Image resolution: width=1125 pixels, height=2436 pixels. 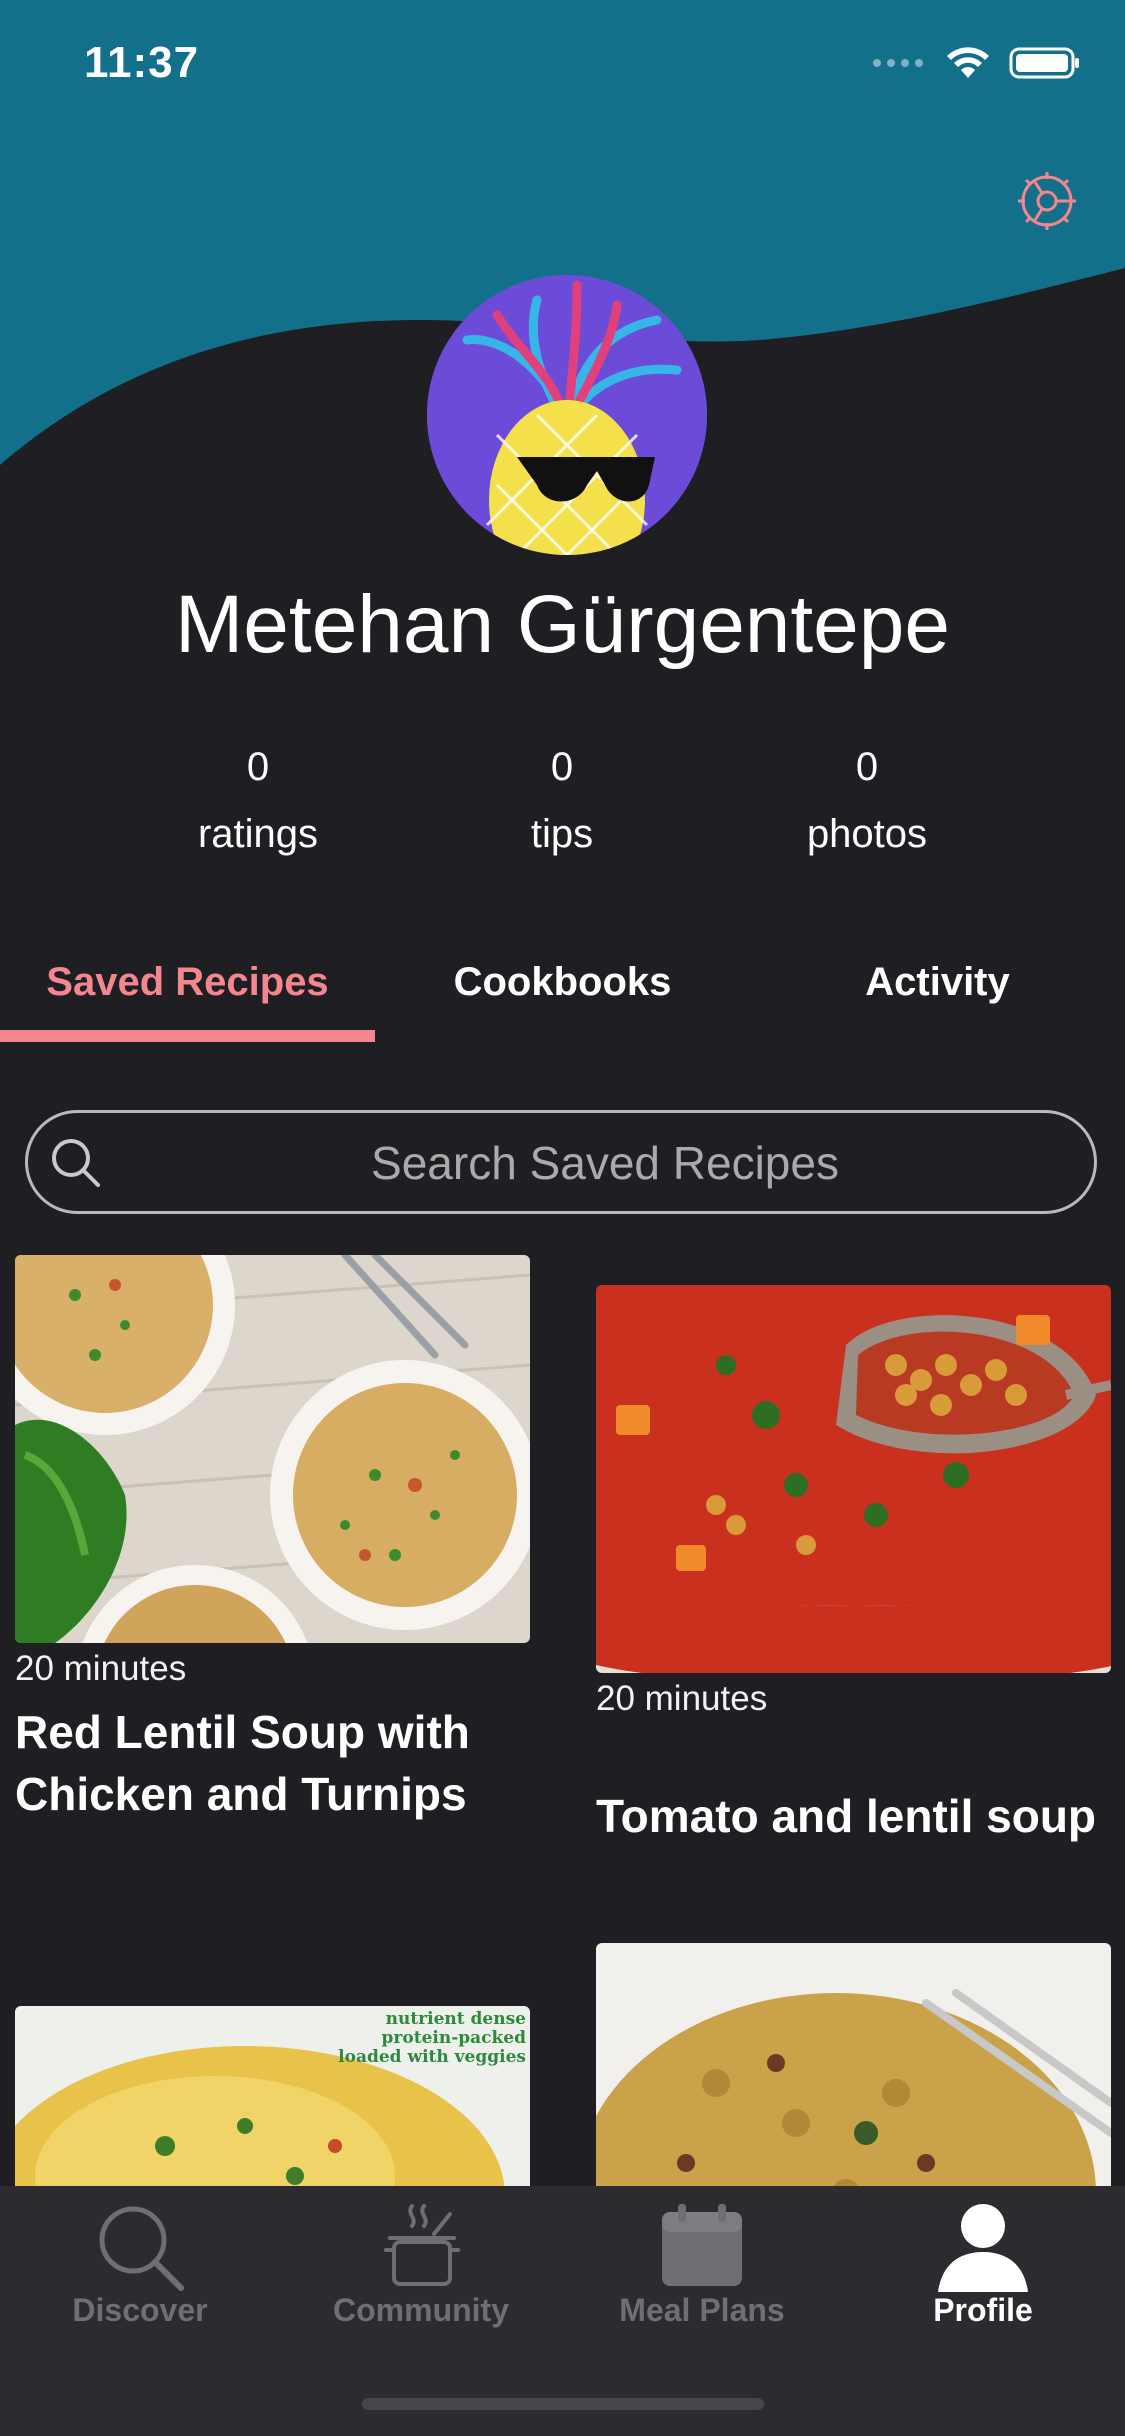 I want to click on nav-meal-plans-label: Meal Plans, so click(x=702, y=2310).